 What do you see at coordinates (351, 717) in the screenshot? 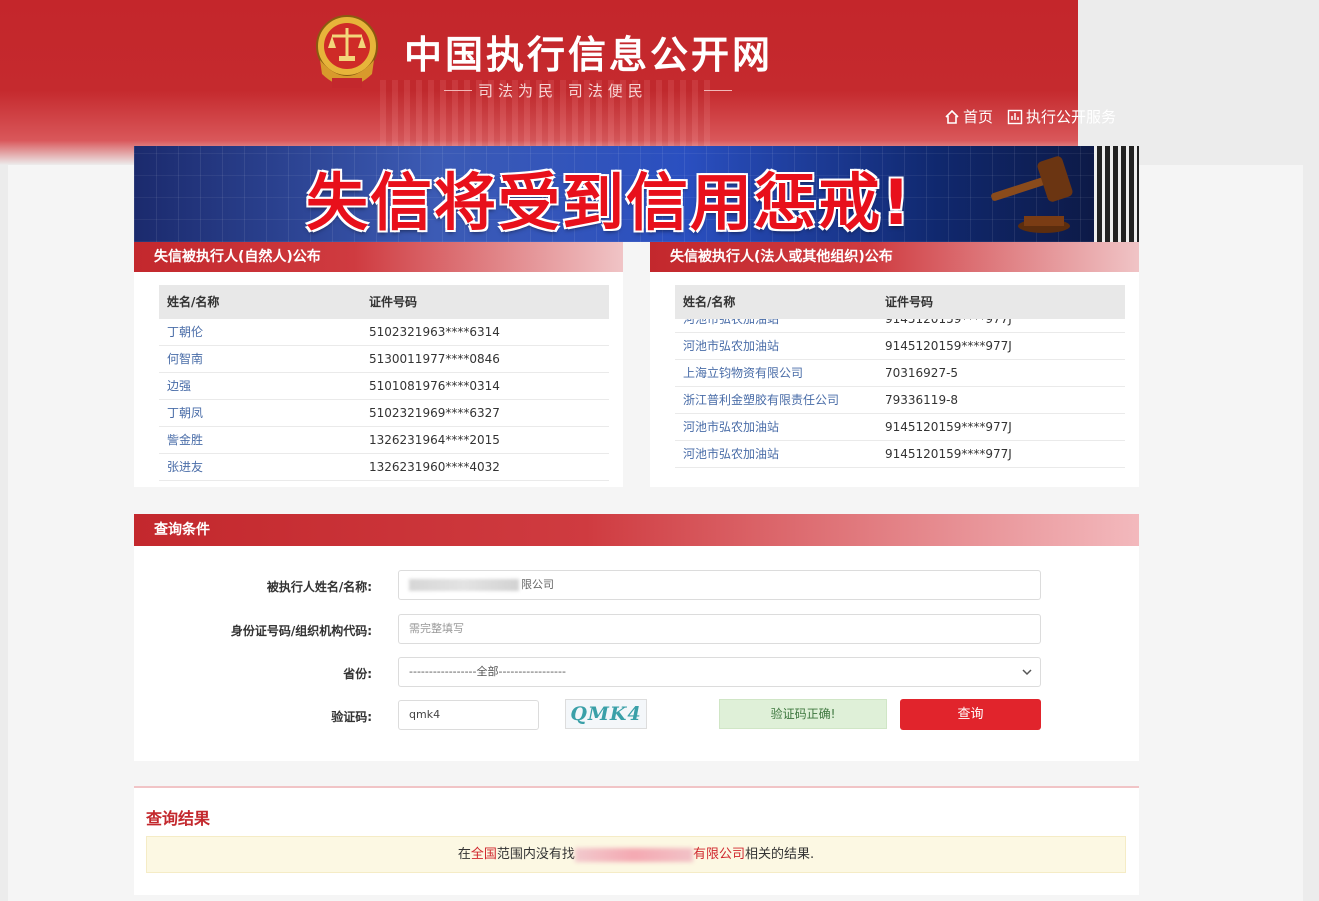
I see `captcha-field-label: 验证码:` at bounding box center [351, 717].